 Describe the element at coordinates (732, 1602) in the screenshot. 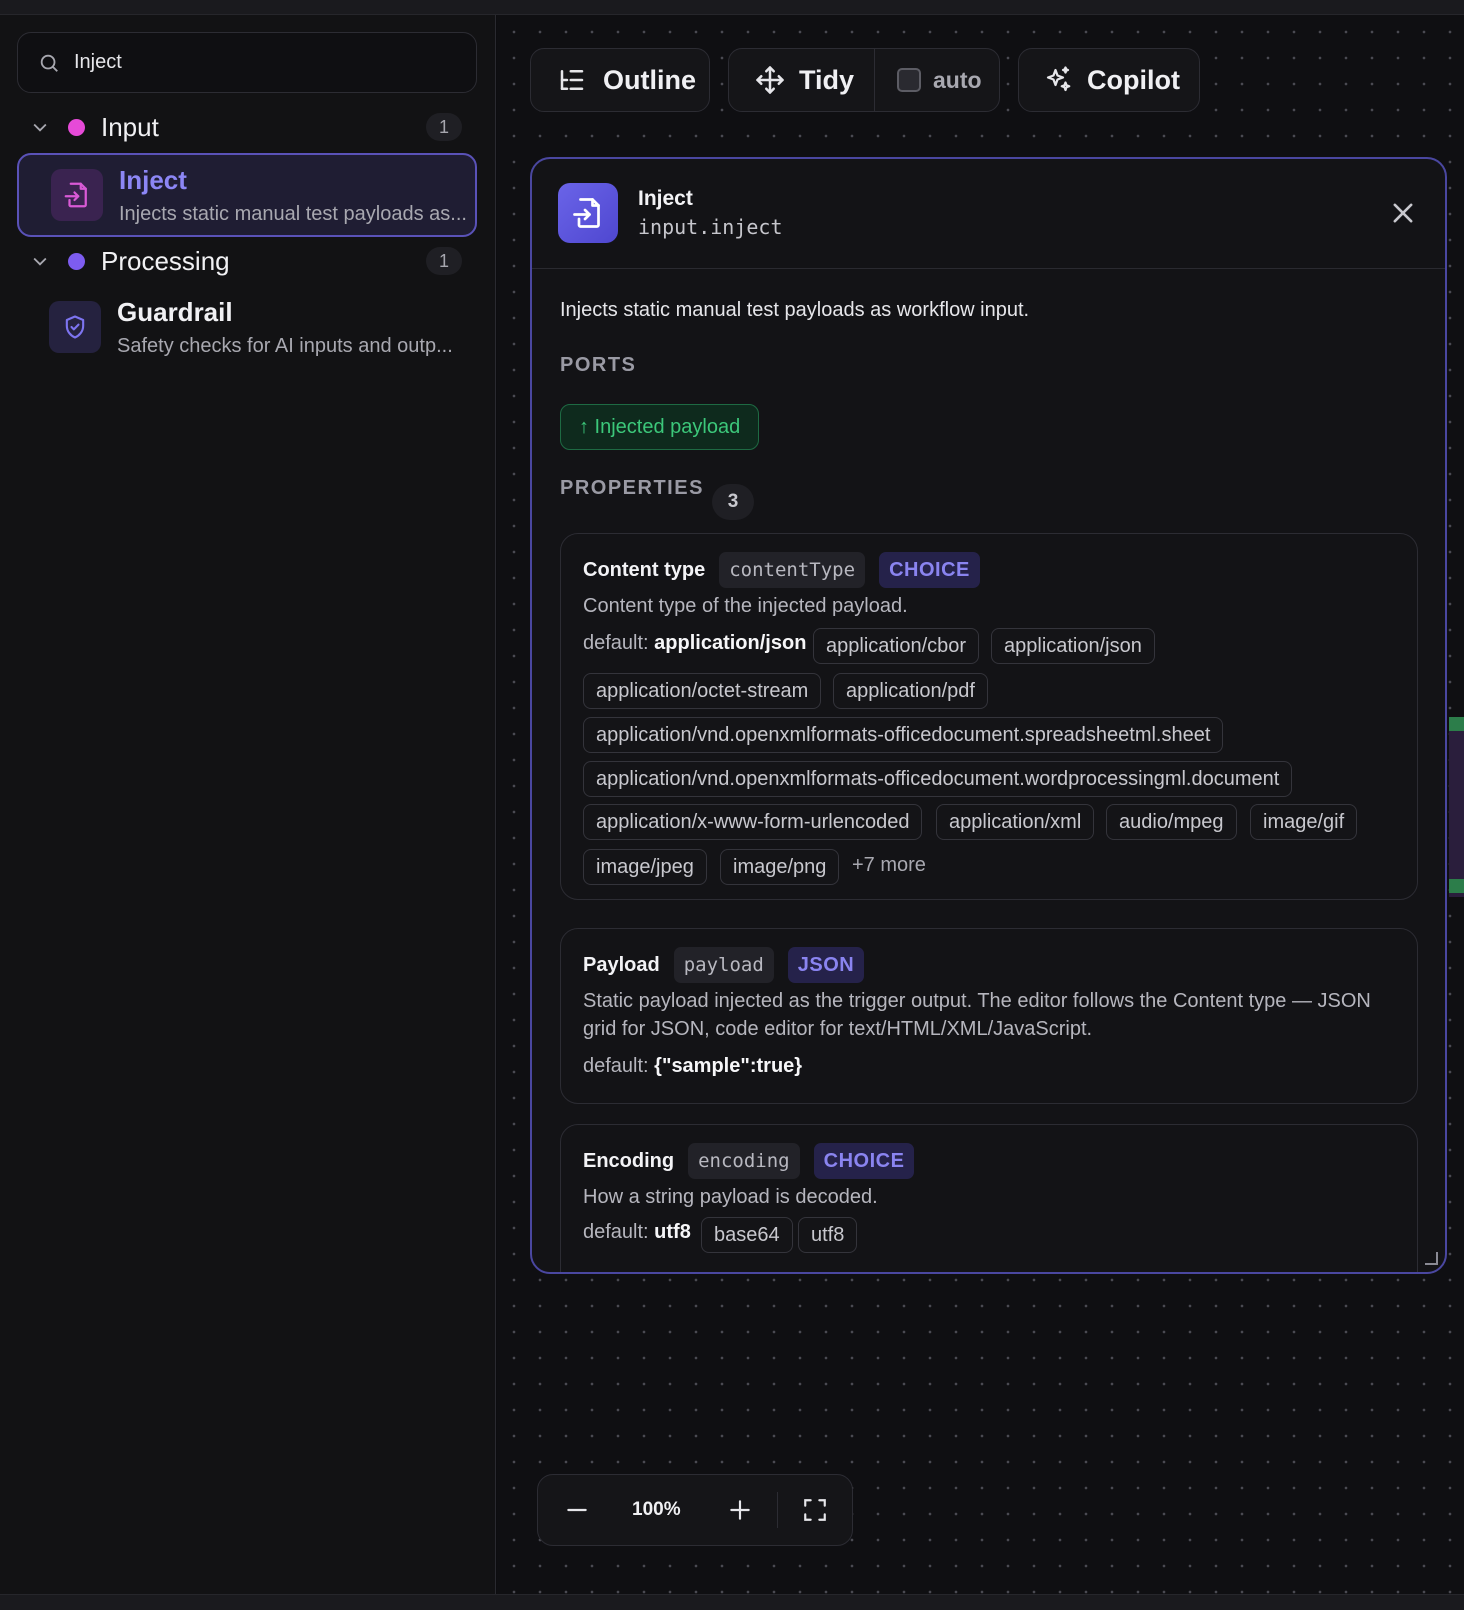

I see `window-bottom-bar` at that location.